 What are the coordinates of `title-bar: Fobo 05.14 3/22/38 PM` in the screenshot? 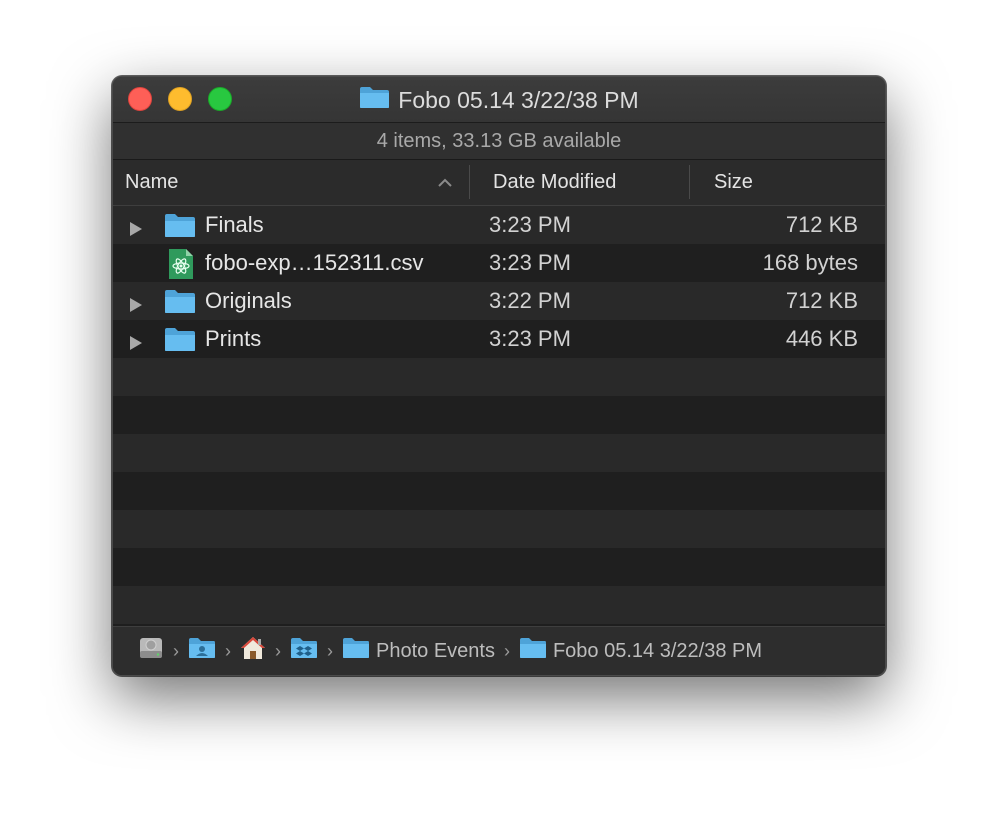 It's located at (499, 99).